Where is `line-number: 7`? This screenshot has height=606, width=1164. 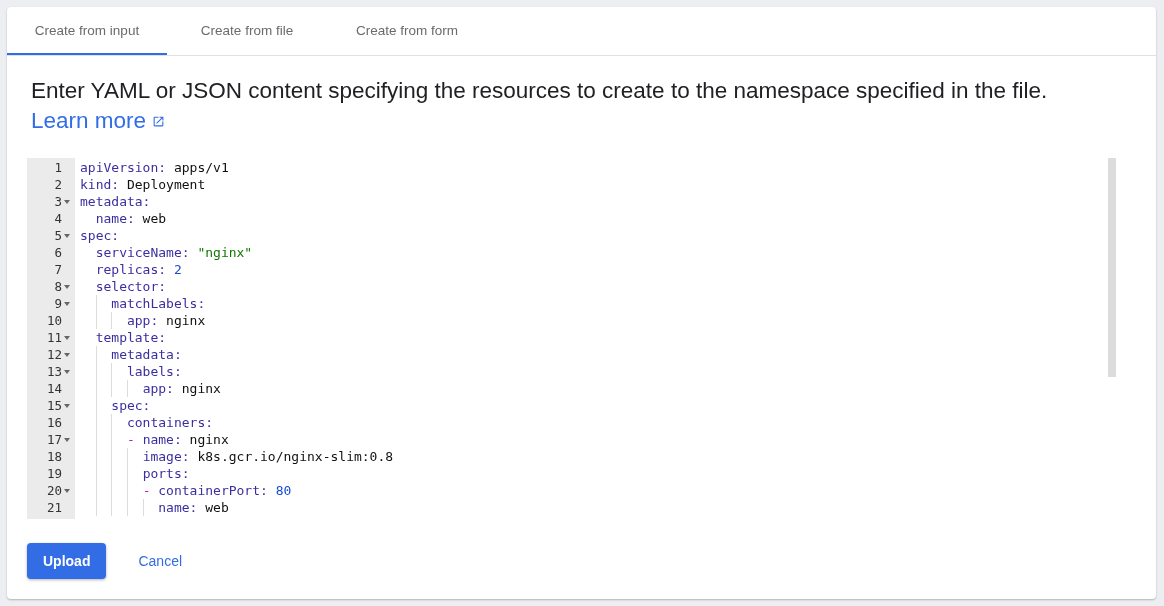
line-number: 7 is located at coordinates (58, 269).